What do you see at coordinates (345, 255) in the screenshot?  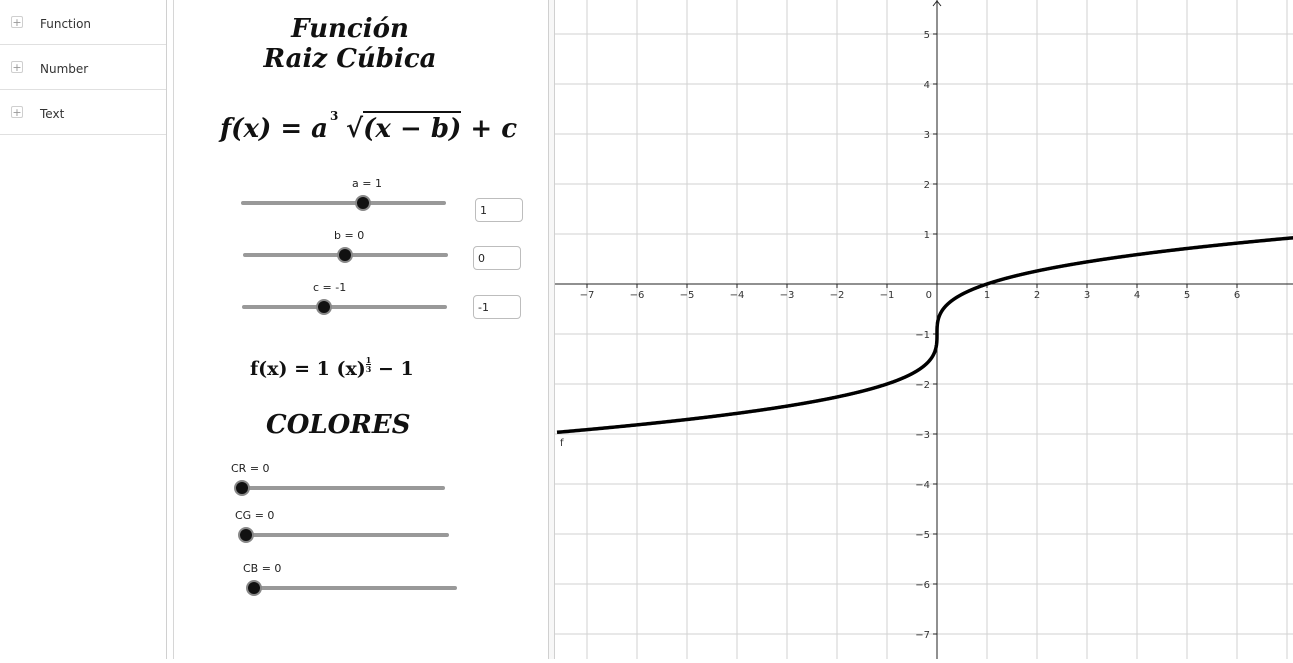 I see `slider-b-handle` at bounding box center [345, 255].